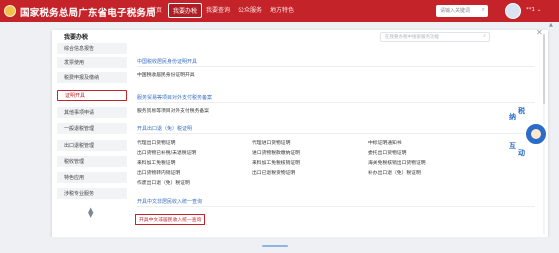  Describe the element at coordinates (156, 9) in the screenshot. I see `nav-home: 首页` at that location.